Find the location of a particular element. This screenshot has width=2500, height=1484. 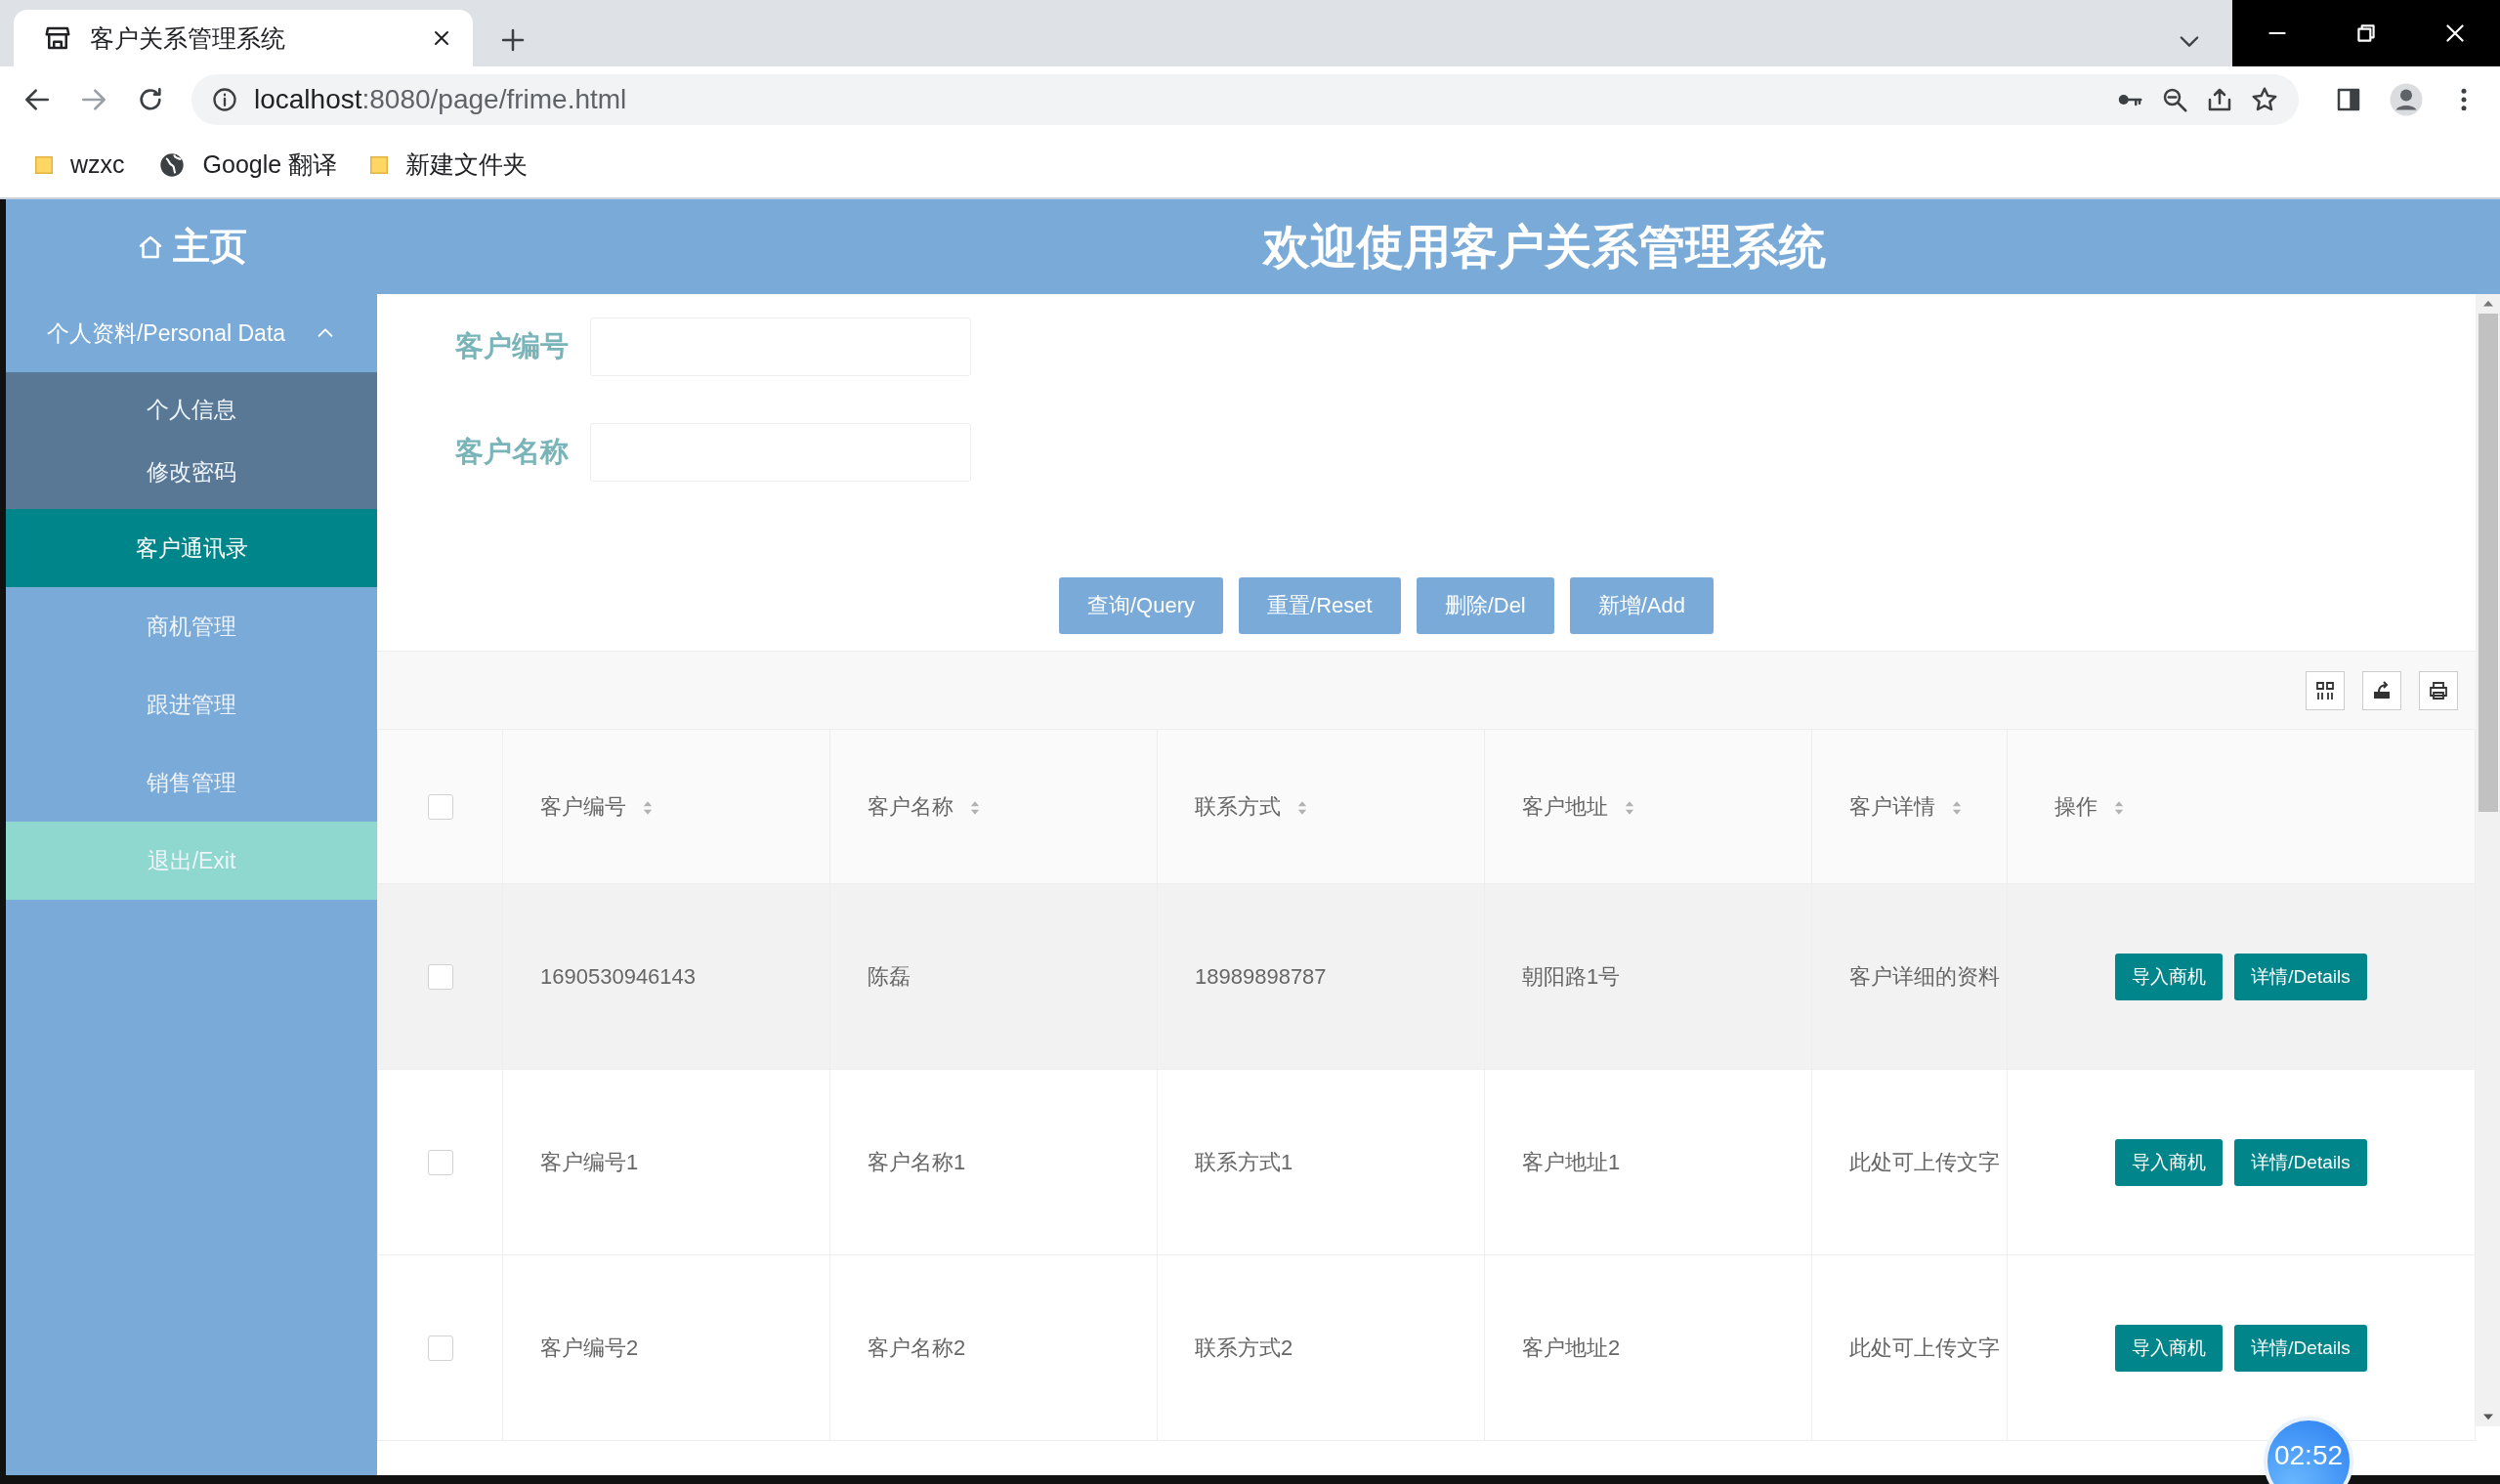

table-cell: 联系方式2 is located at coordinates (1244, 1347).